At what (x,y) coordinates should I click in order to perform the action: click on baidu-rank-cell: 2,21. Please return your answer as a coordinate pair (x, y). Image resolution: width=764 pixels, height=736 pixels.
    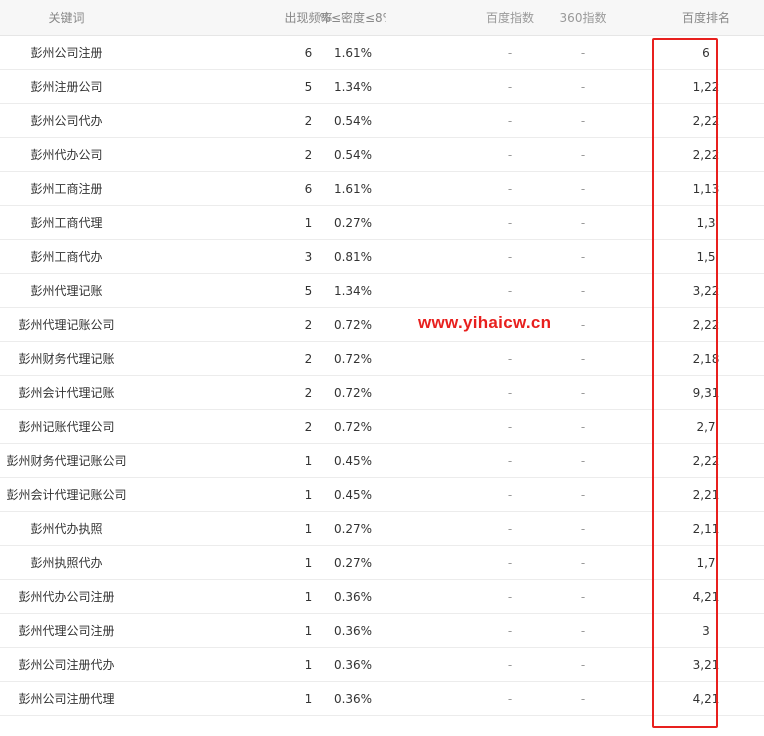
    Looking at the image, I should click on (706, 494).